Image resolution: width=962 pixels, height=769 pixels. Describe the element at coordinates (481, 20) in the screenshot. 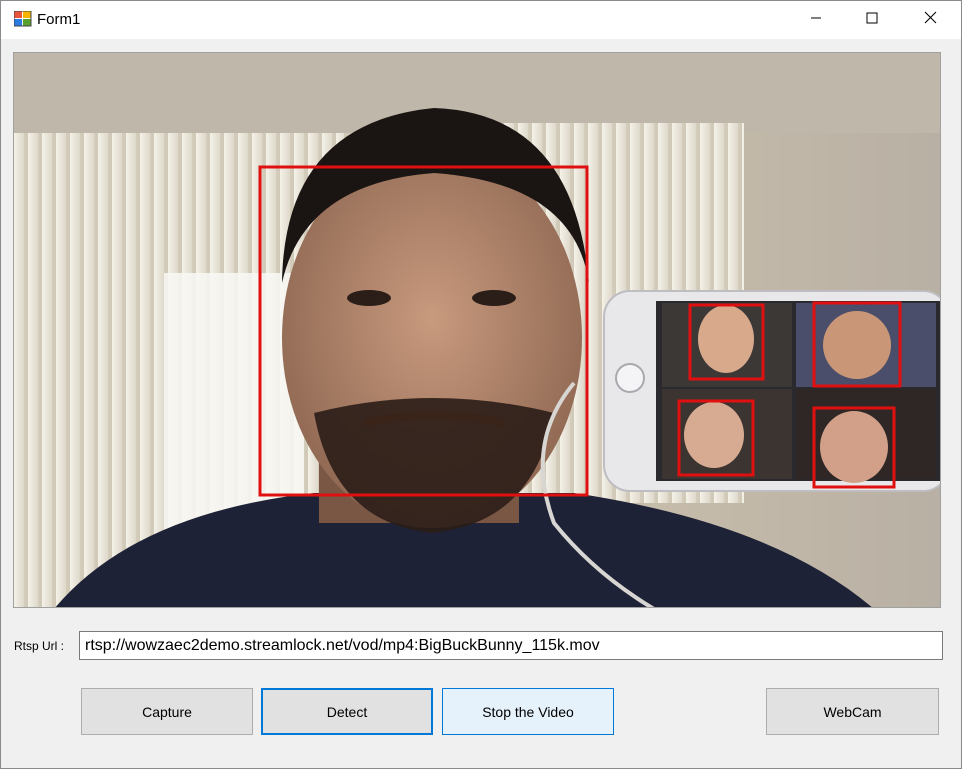

I see `title-bar: Form1` at that location.